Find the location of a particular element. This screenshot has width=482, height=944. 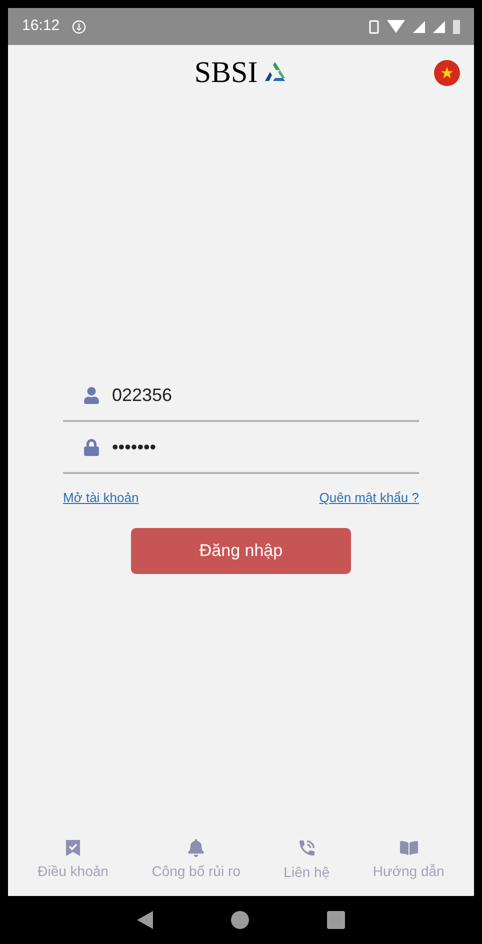

nav-tab: Công bố rủi ro is located at coordinates (196, 860).